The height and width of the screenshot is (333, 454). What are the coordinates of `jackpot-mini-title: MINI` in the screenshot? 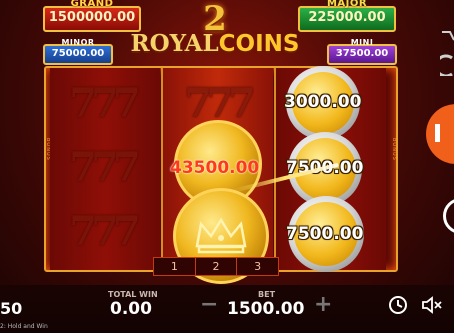 It's located at (362, 42).